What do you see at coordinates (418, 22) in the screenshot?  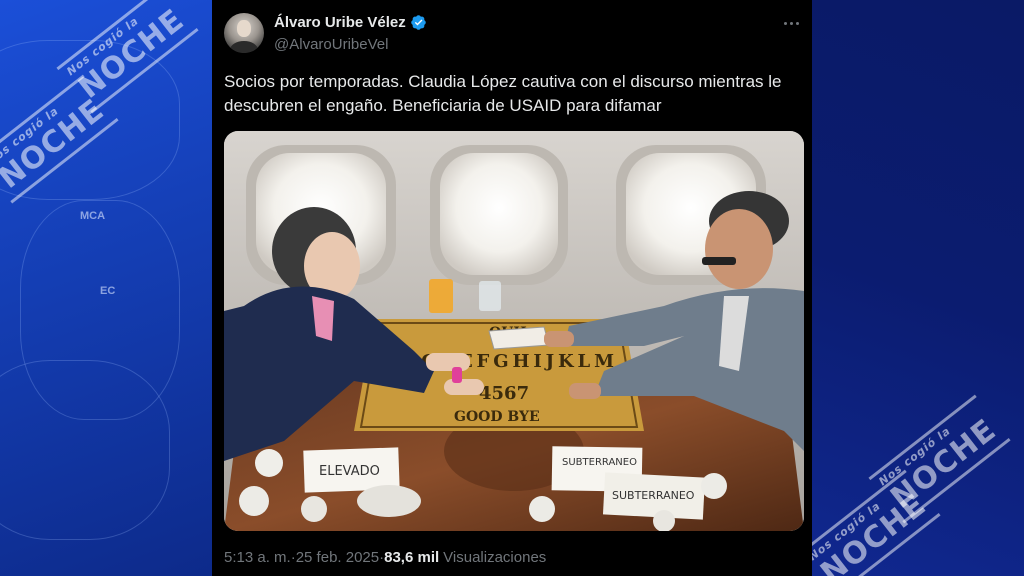 I see `verified-badge-icon` at bounding box center [418, 22].